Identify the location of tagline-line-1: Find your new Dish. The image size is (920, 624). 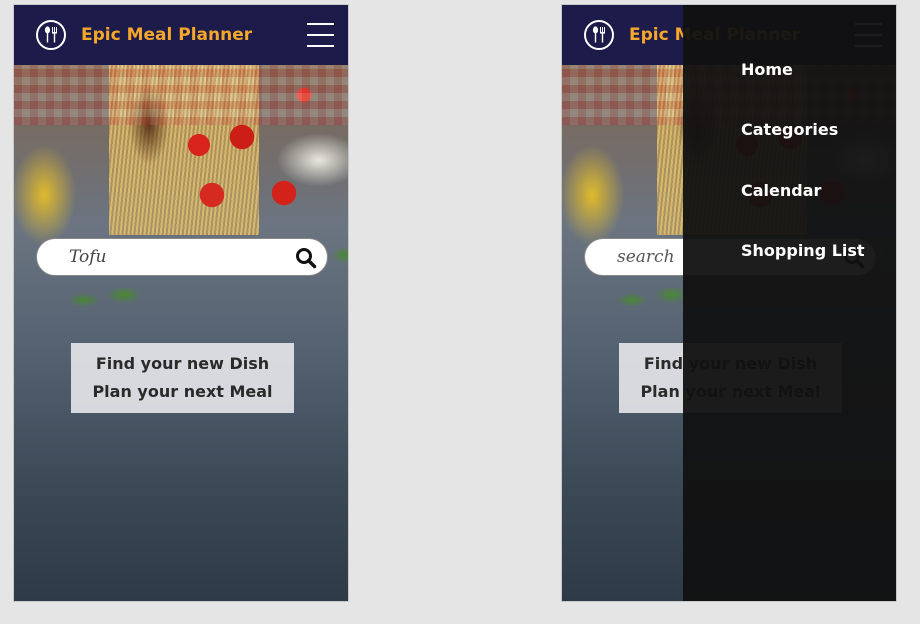
(182, 363).